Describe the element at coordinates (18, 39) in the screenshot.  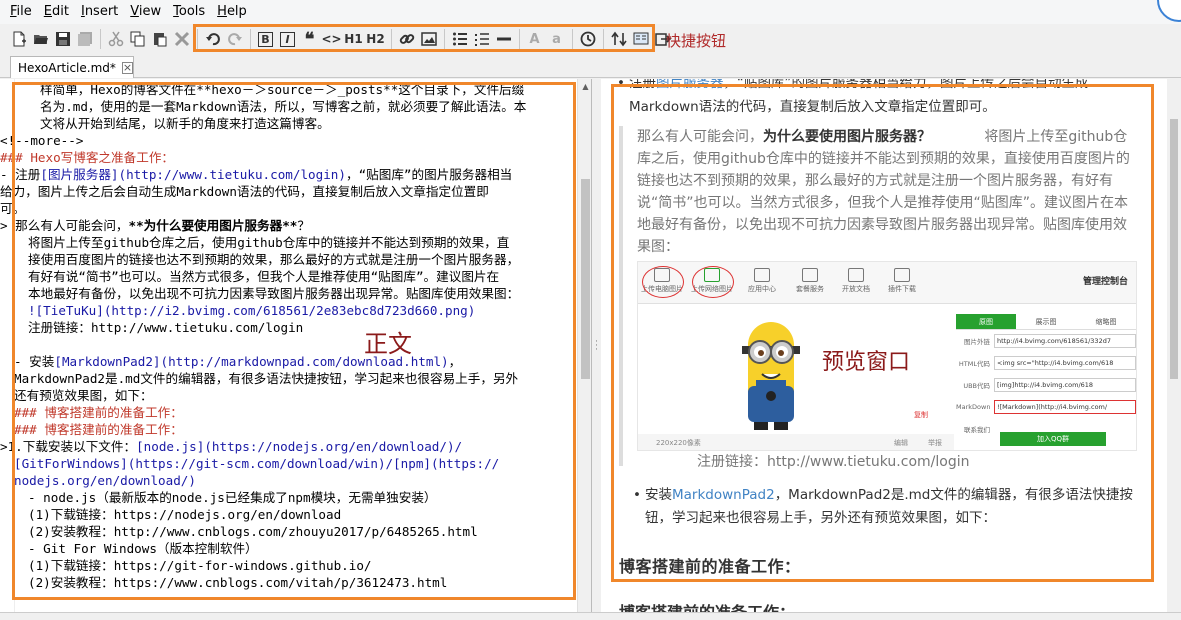
I see `new-file-icon` at that location.